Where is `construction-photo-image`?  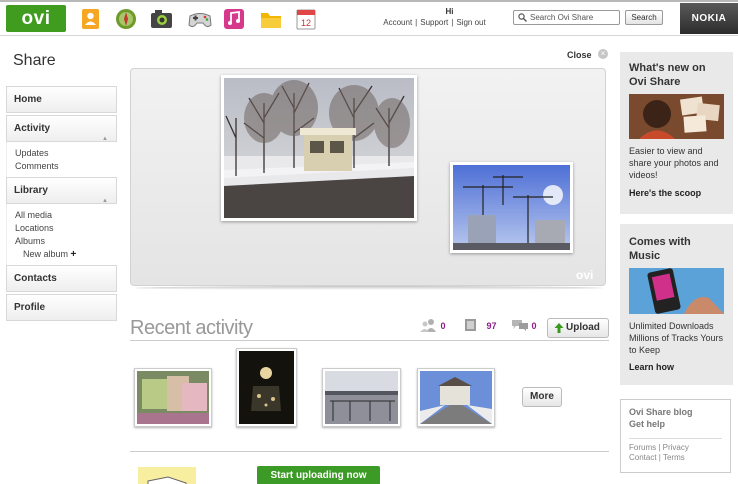 construction-photo-image is located at coordinates (511, 207).